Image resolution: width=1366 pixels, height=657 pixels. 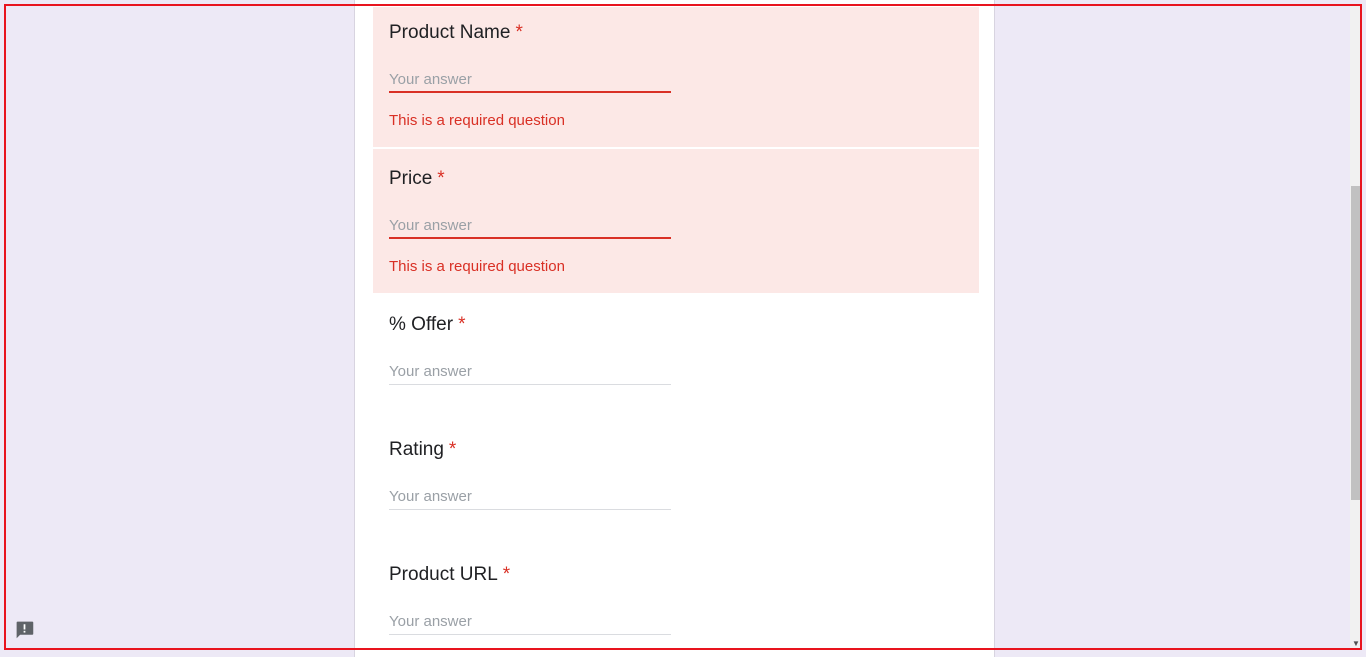 What do you see at coordinates (443, 574) in the screenshot?
I see `question-title-label: Product URL` at bounding box center [443, 574].